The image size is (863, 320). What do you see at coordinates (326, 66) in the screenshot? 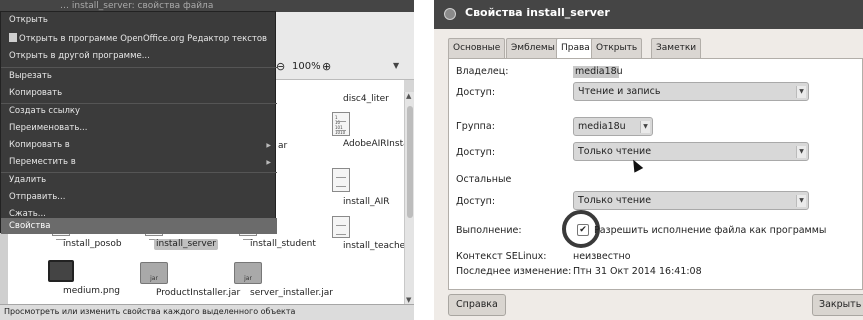
I see `zoom-in-icon: ⊕` at bounding box center [326, 66].